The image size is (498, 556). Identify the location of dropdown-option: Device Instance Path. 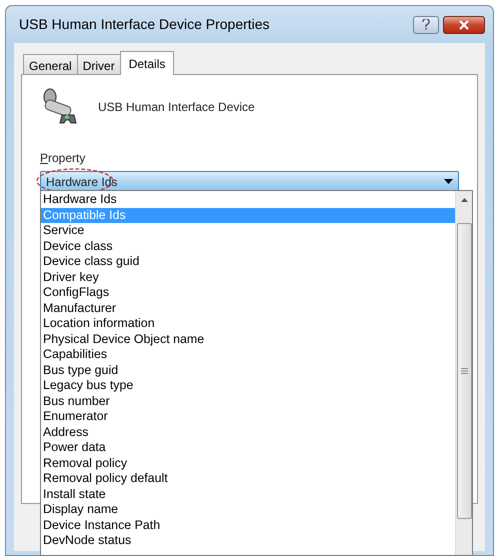
(248, 525).